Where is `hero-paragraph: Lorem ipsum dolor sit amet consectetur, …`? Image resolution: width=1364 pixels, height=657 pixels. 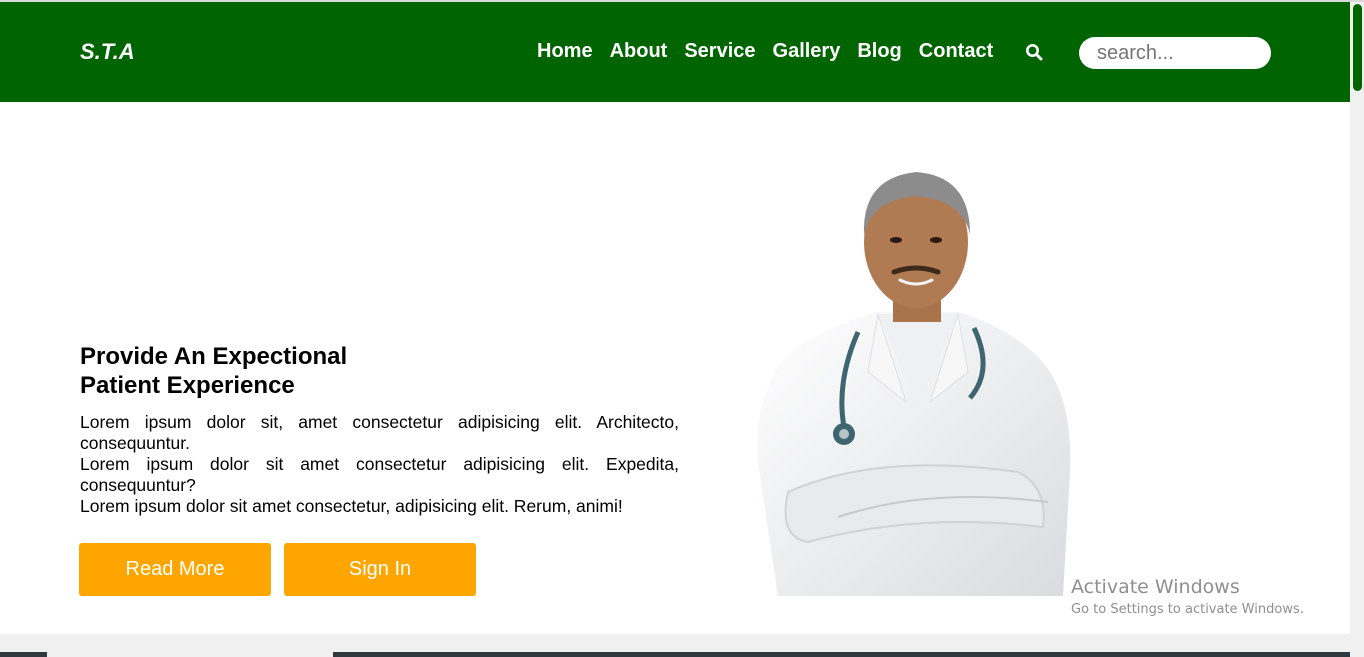 hero-paragraph: Lorem ipsum dolor sit amet consectetur, … is located at coordinates (351, 506).